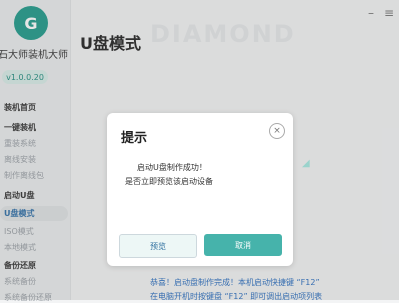  What do you see at coordinates (158, 246) in the screenshot?
I see `preview-button: 预览` at bounding box center [158, 246].